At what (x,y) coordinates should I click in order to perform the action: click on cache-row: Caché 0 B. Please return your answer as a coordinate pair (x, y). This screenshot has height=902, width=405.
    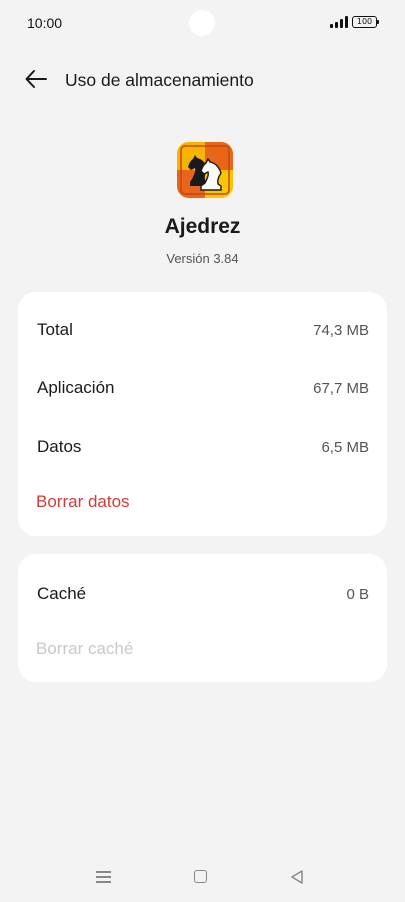
    Looking at the image, I should click on (202, 594).